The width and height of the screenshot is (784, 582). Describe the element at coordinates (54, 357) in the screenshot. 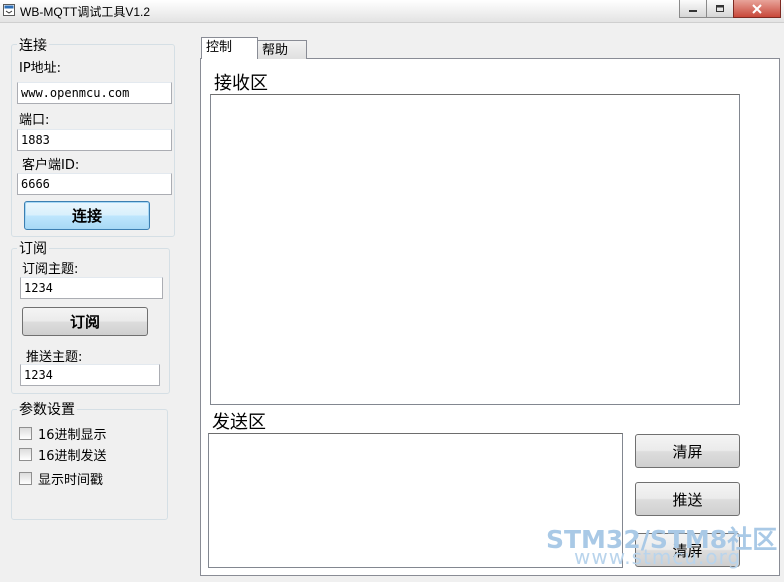

I see `publish-topic-label: 推送主题:` at that location.